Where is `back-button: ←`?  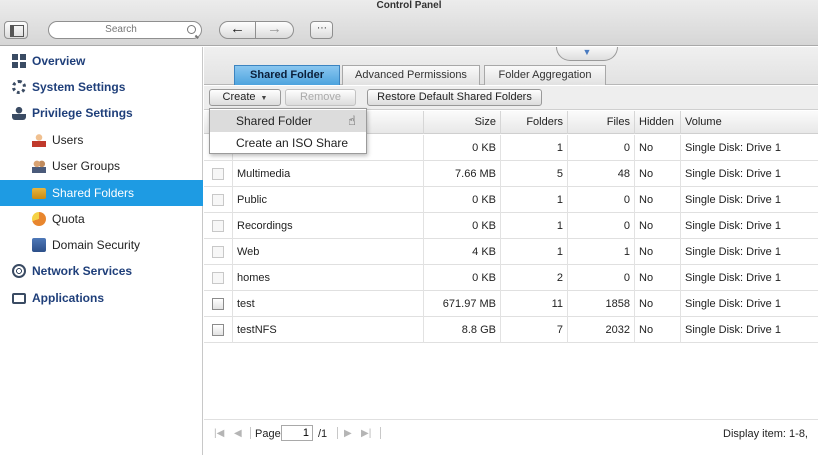 back-button: ← is located at coordinates (237, 30).